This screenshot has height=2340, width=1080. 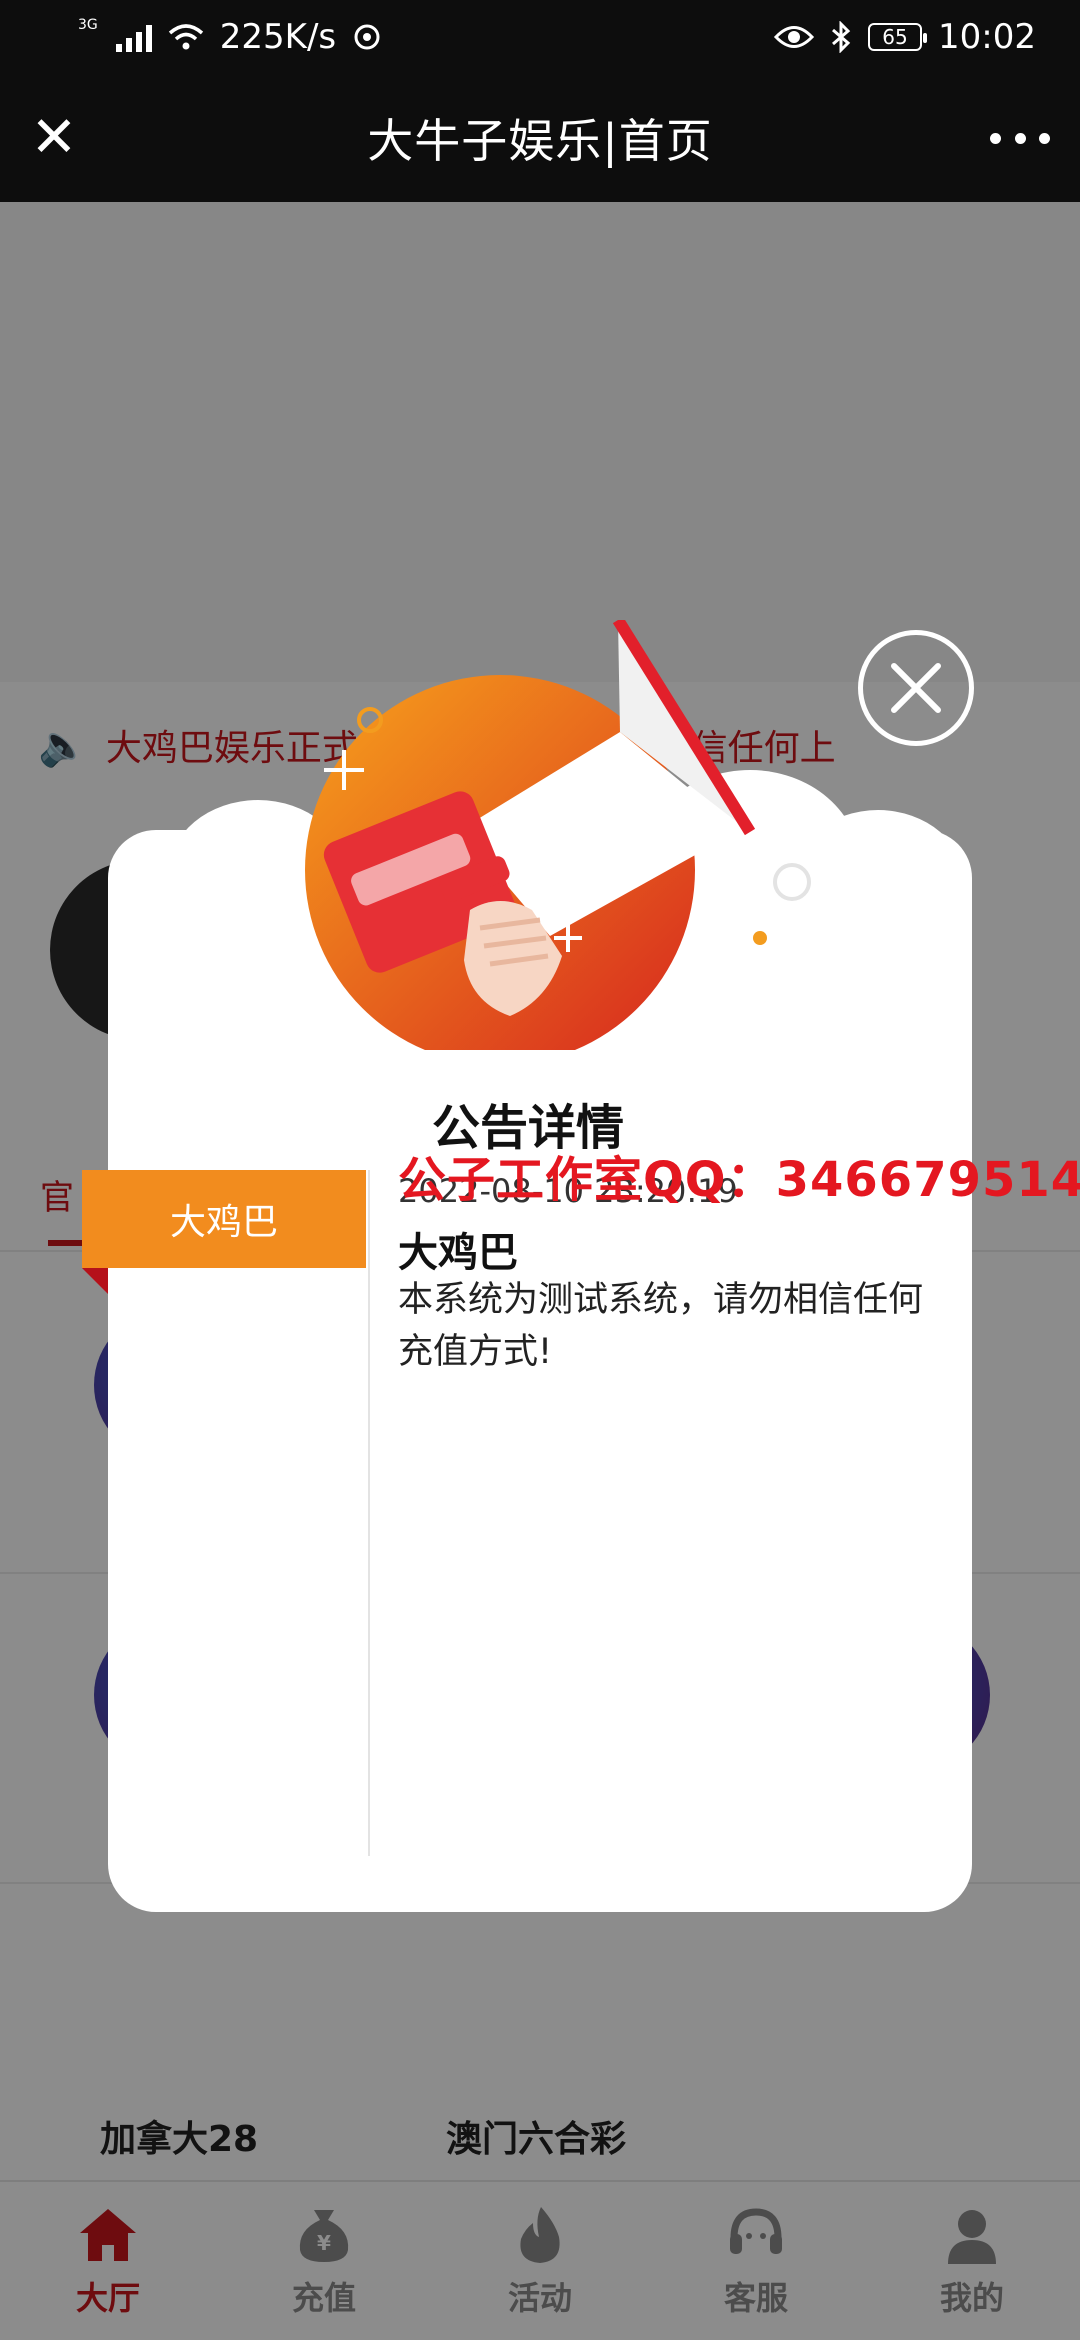 What do you see at coordinates (224, 1219) in the screenshot?
I see `notice-tab: 大鸡巴` at bounding box center [224, 1219].